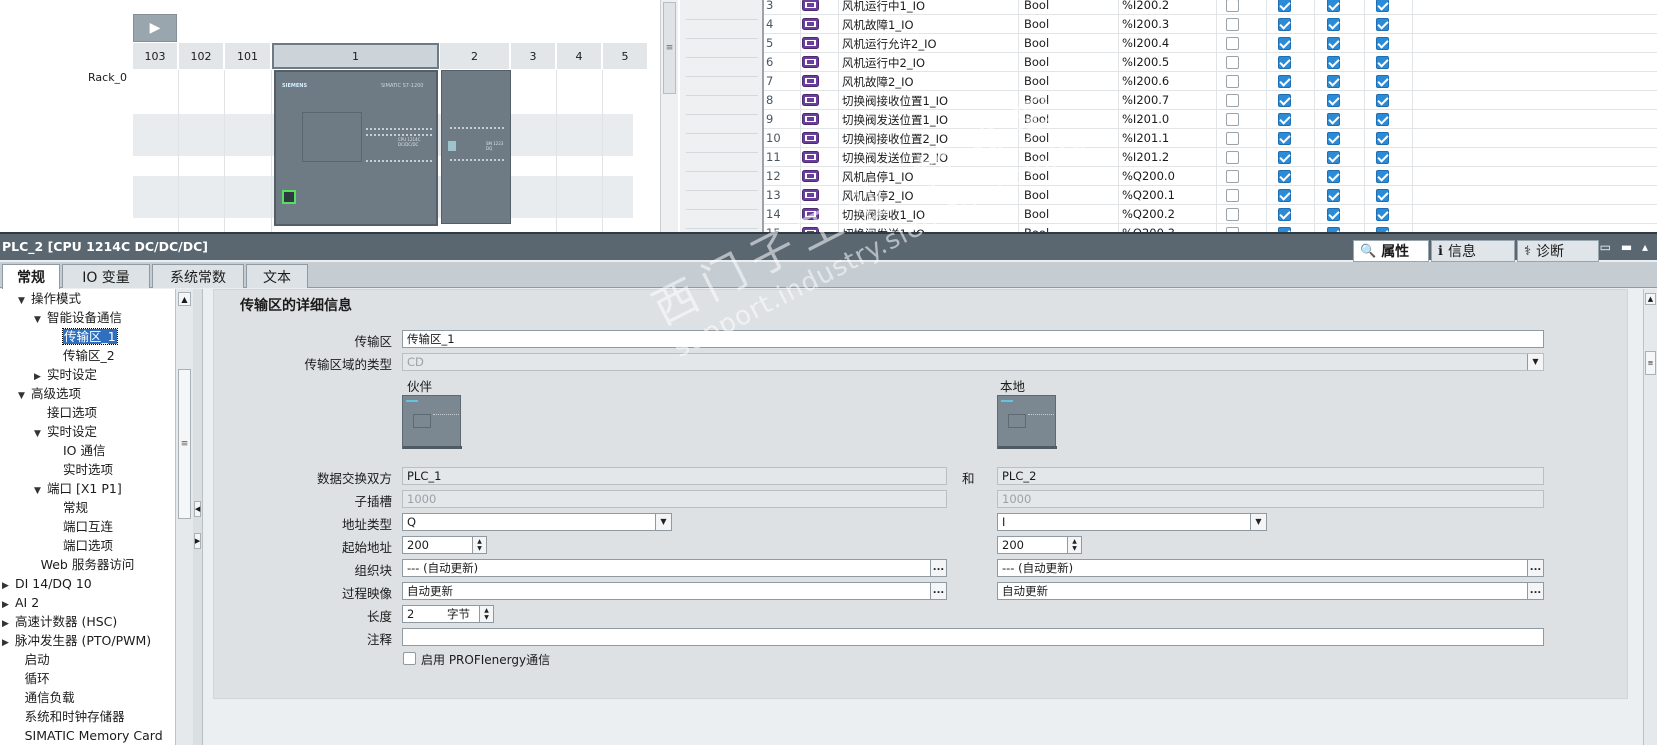  Describe the element at coordinates (81, 545) in the screenshot. I see `nav-item: 端口选项` at that location.